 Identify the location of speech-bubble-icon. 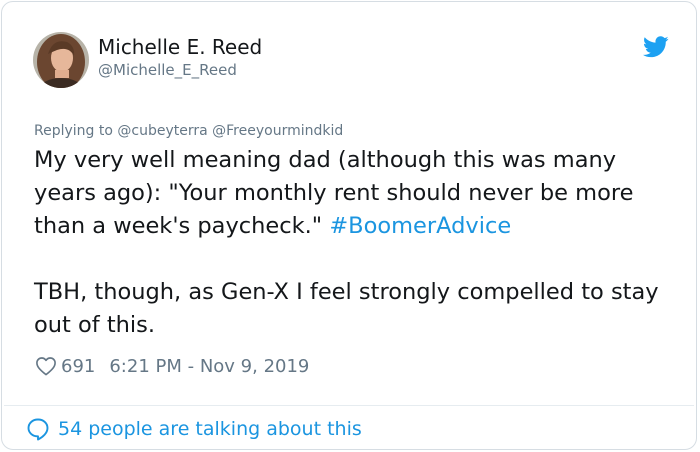
(38, 429).